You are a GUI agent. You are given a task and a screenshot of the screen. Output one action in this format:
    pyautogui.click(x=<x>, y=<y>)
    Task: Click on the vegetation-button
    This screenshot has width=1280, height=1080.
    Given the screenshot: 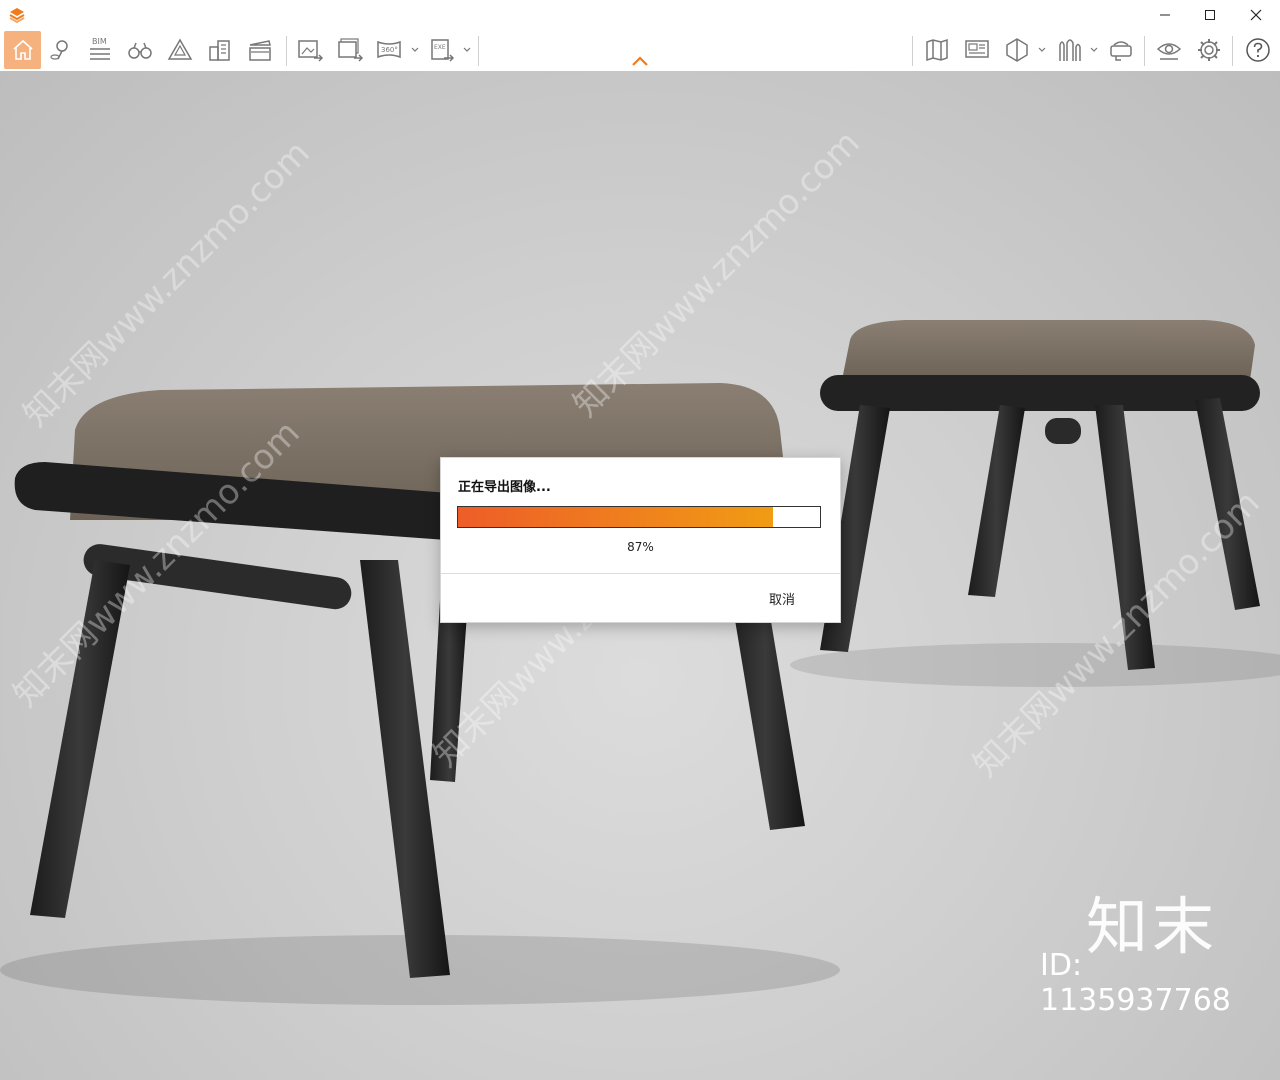 What is the action you would take?
    pyautogui.click(x=1069, y=50)
    